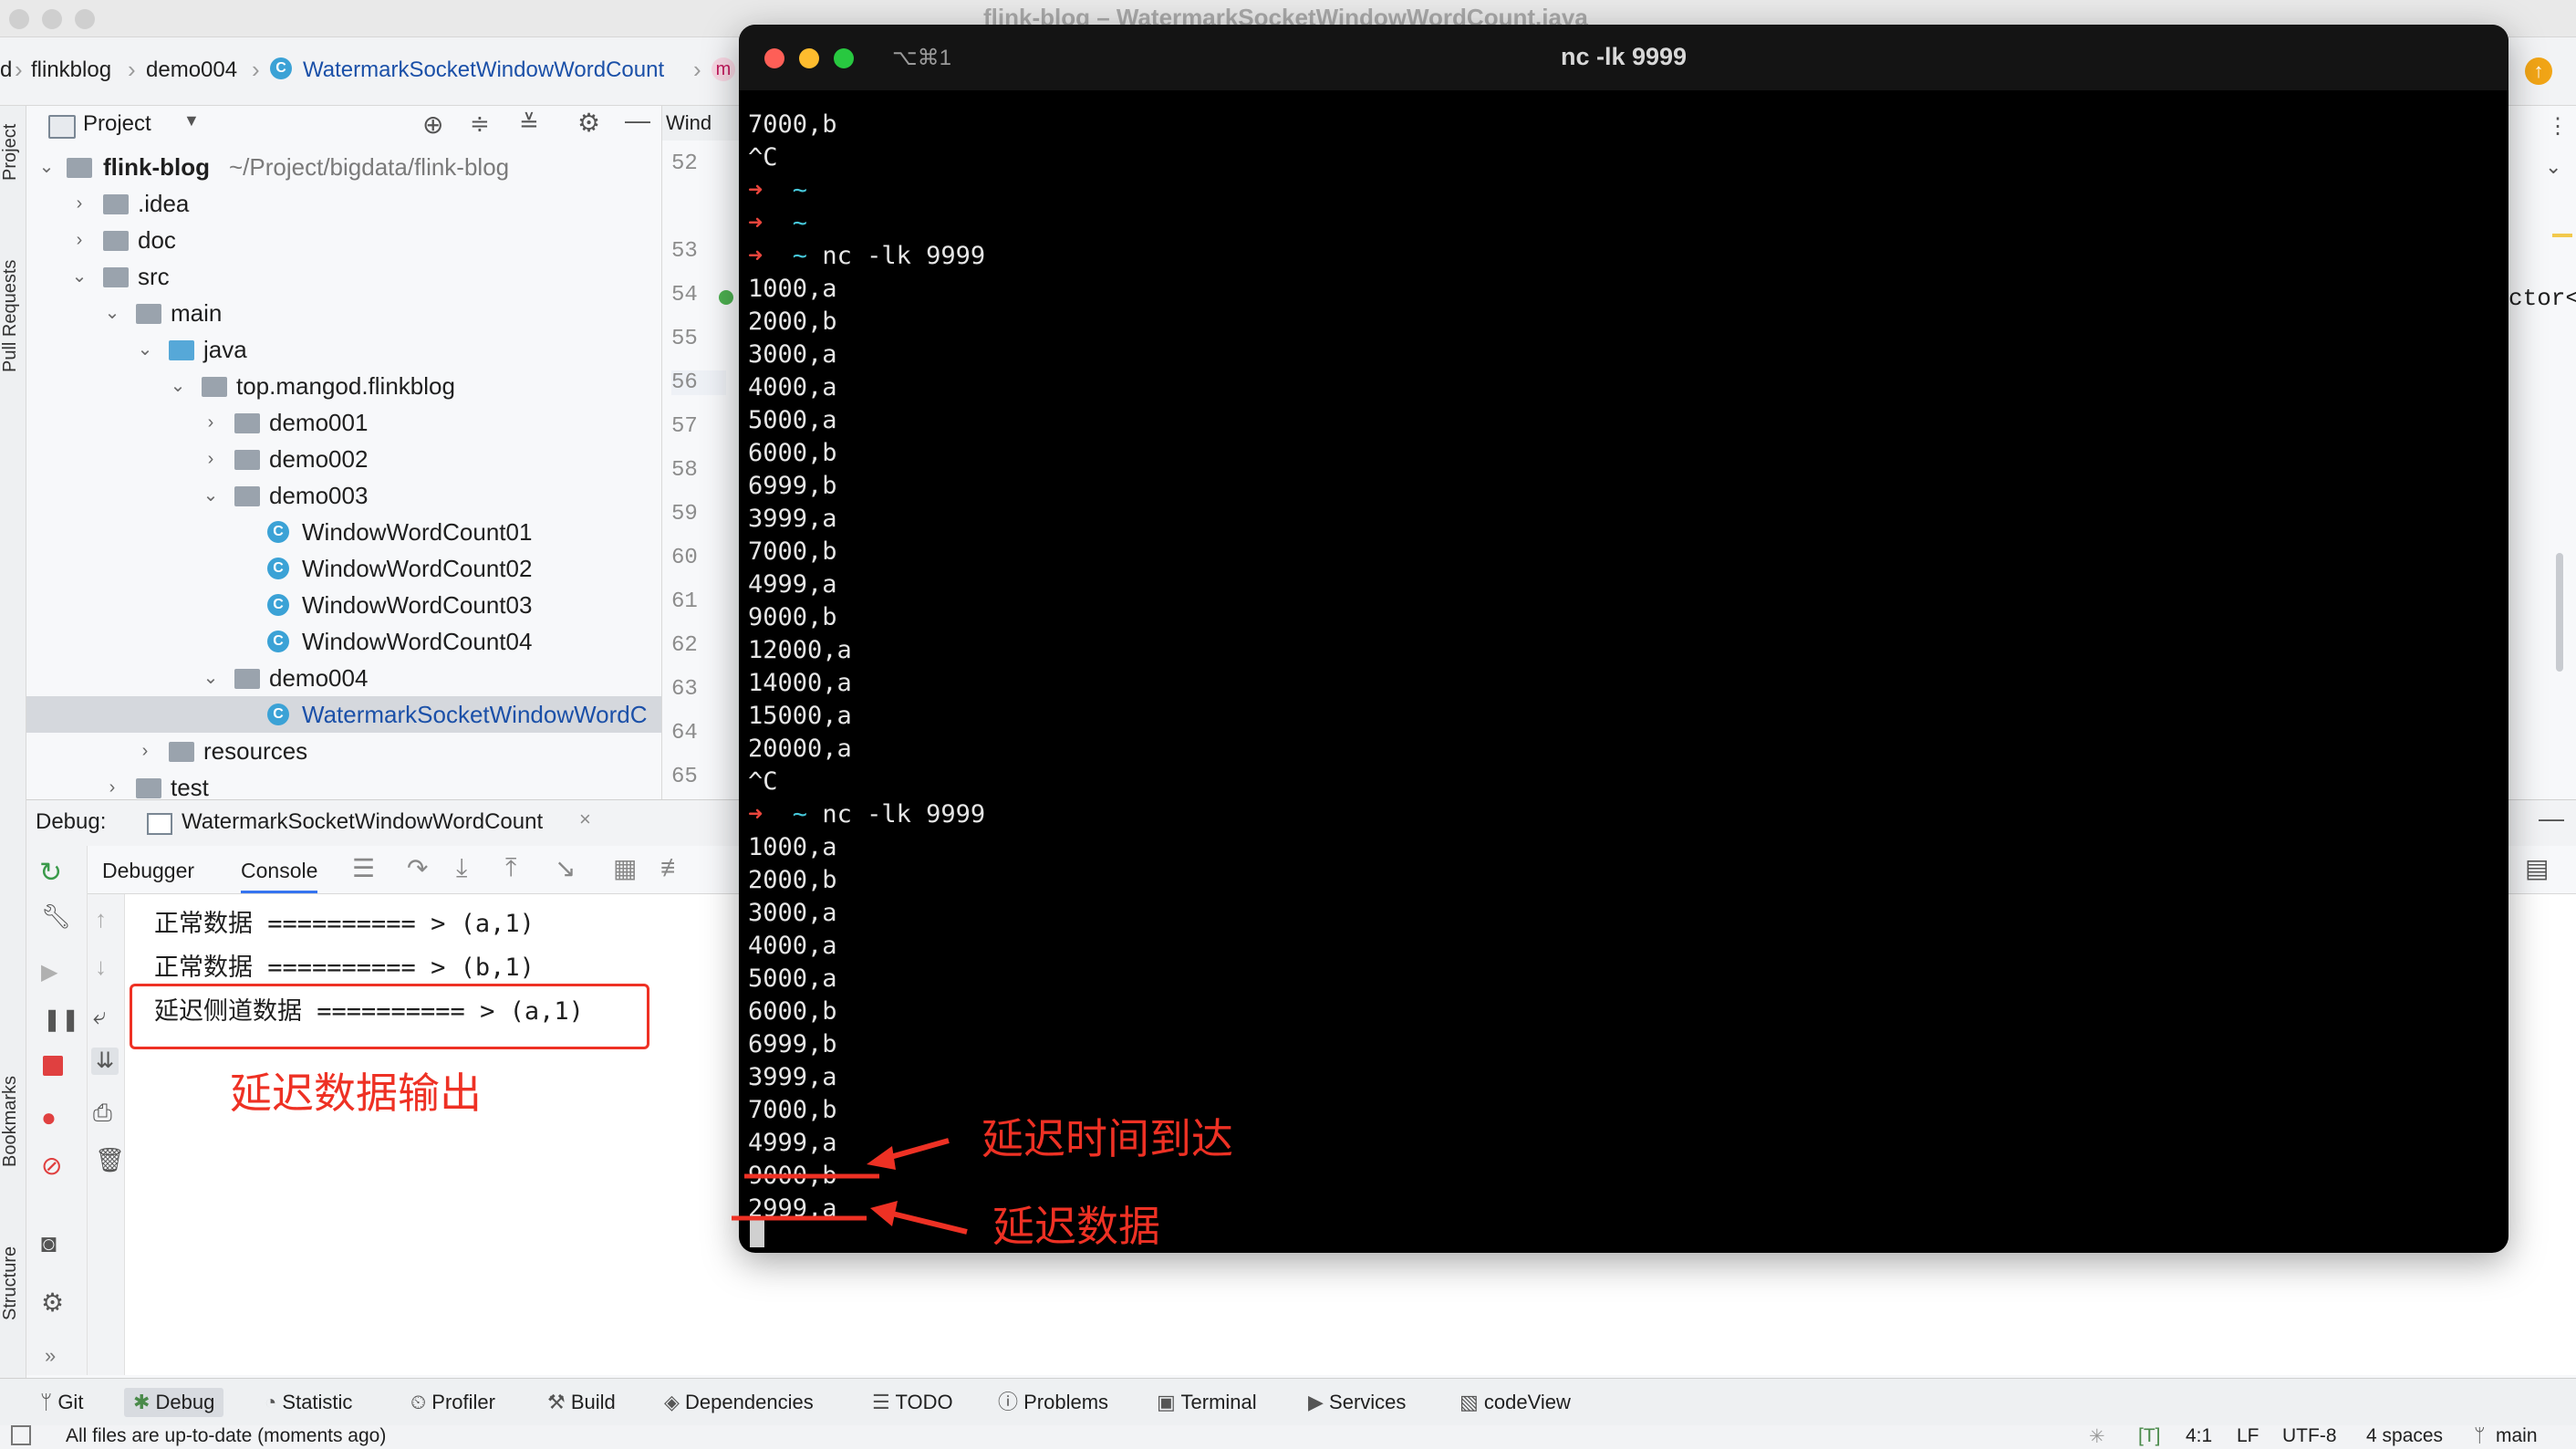 This screenshot has height=1449, width=2576. Describe the element at coordinates (1107, 1138) in the screenshot. I see `annotation-late-time-arrived: 延迟时间到达` at that location.